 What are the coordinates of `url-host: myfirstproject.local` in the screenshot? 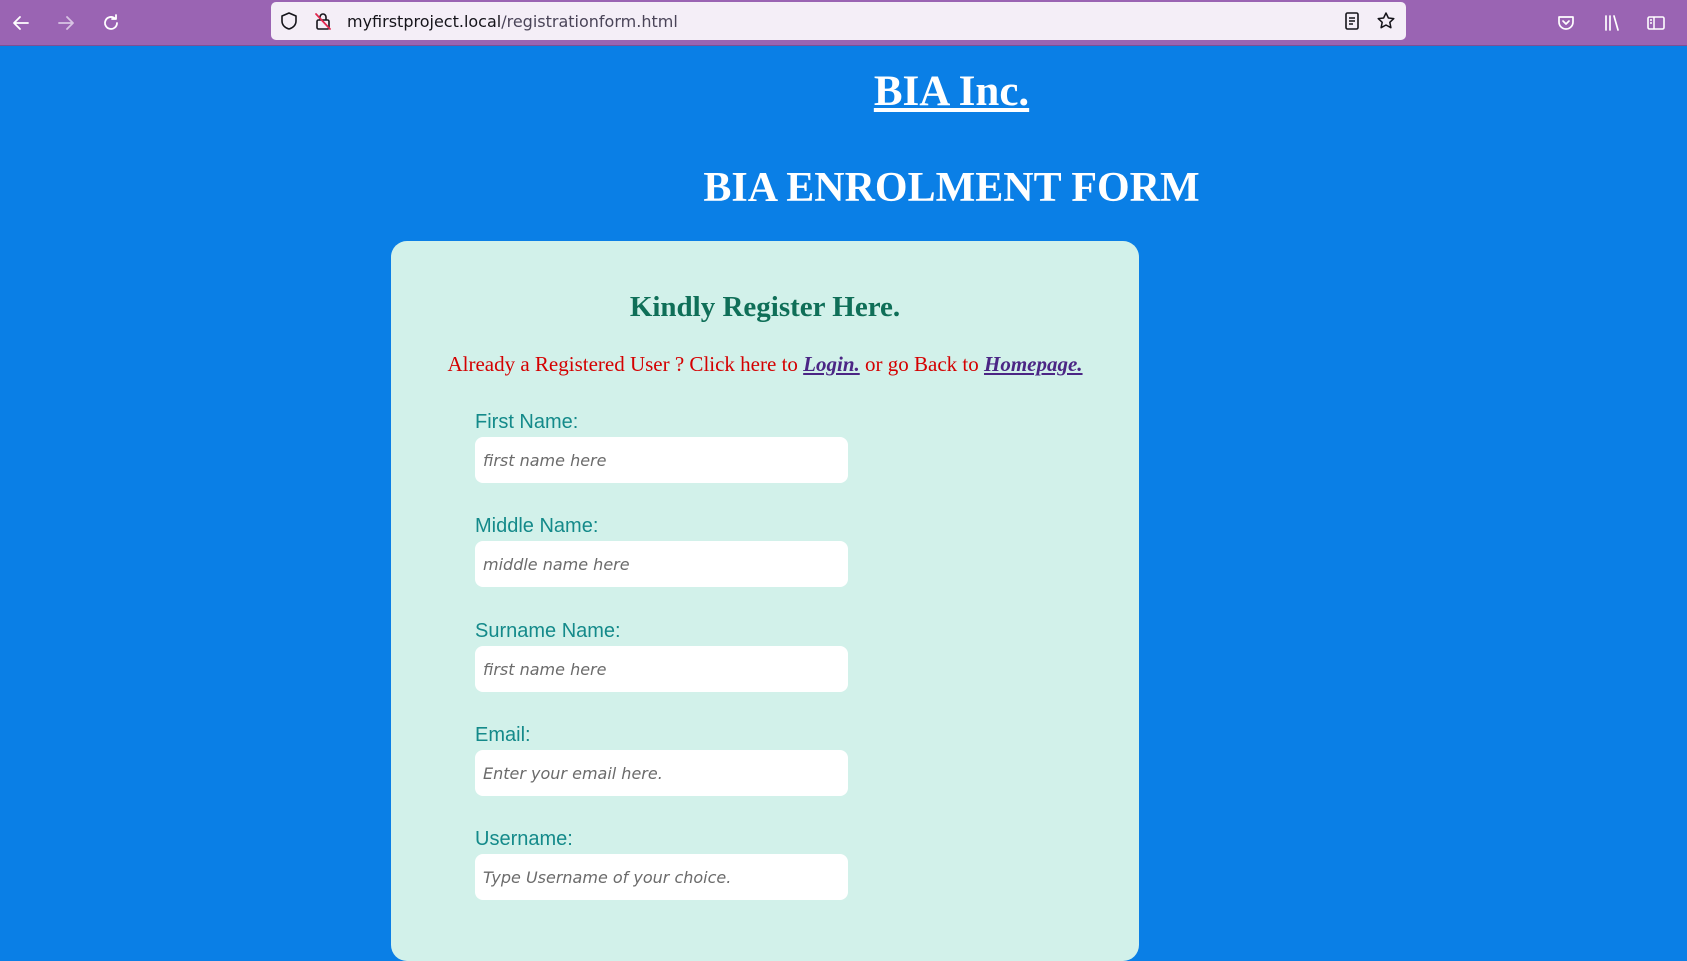 It's located at (424, 21).